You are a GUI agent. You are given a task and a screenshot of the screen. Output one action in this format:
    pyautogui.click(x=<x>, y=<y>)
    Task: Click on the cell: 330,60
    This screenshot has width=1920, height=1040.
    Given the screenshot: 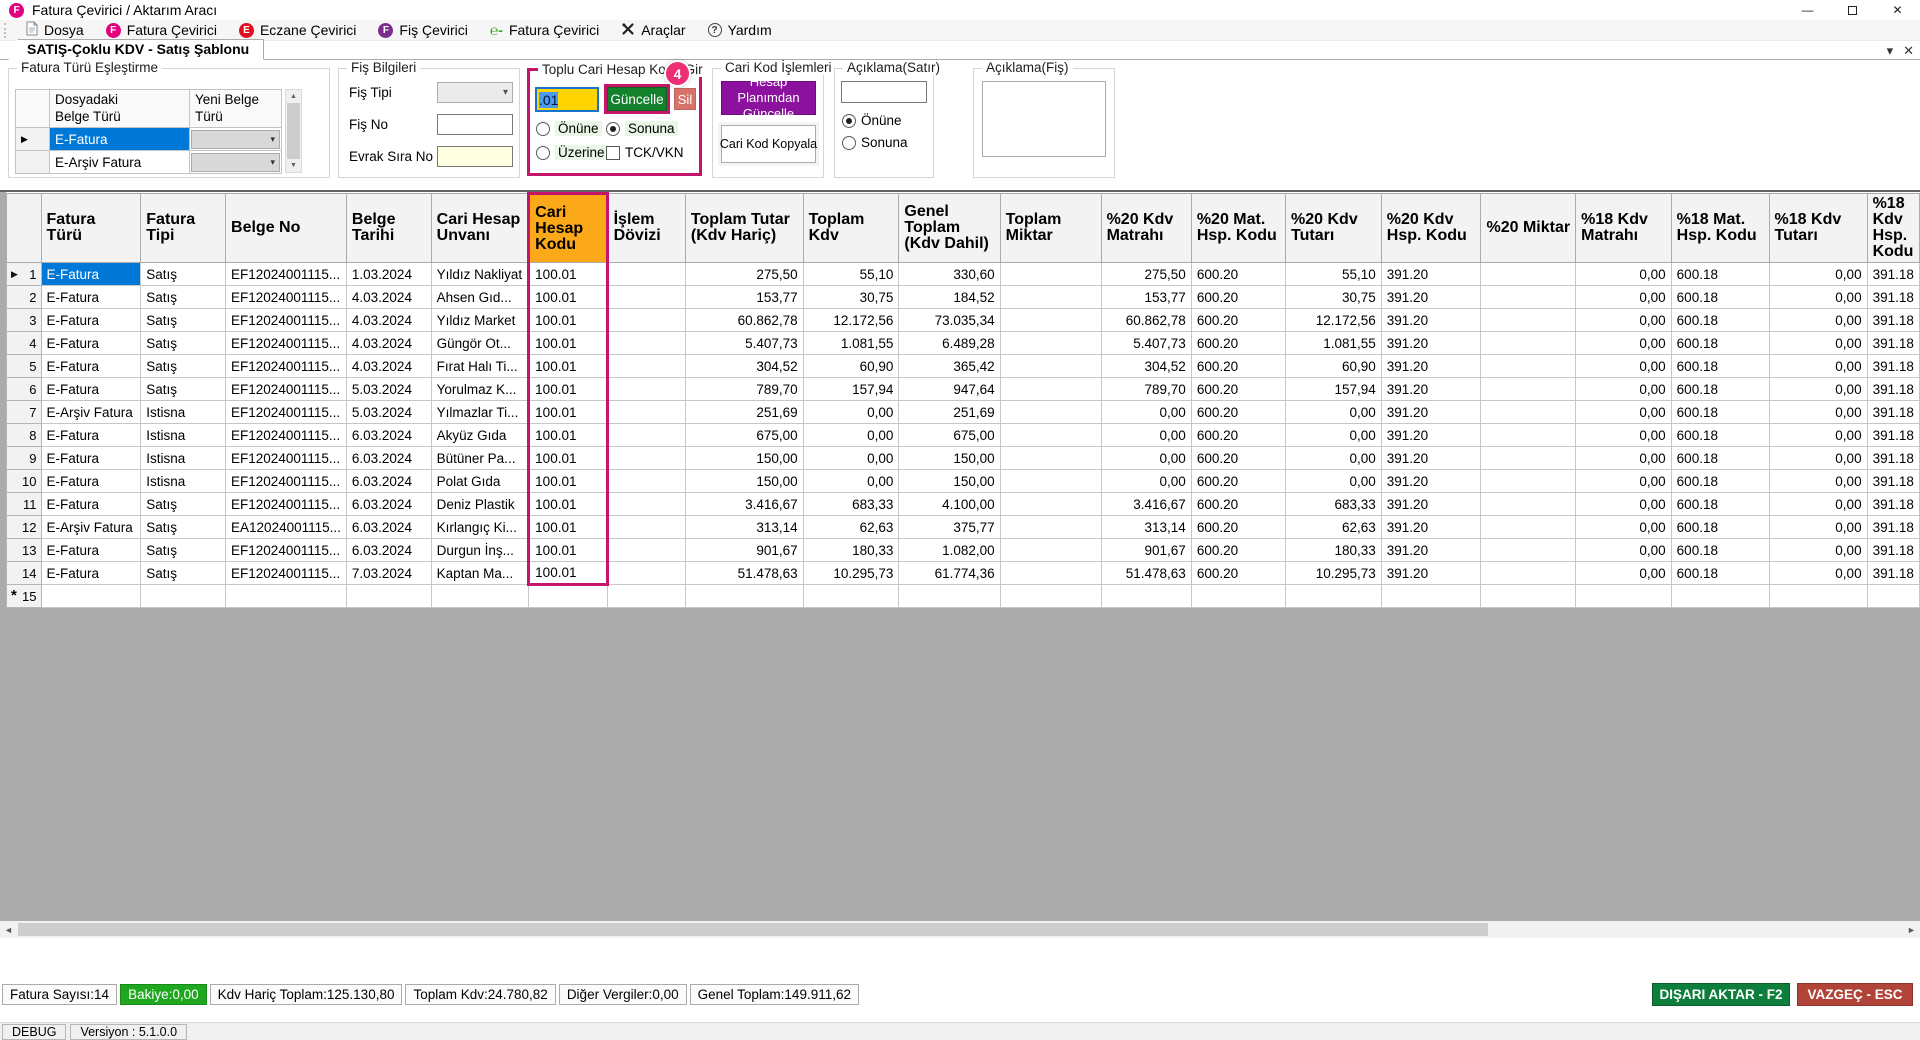 What is the action you would take?
    pyautogui.click(x=949, y=274)
    